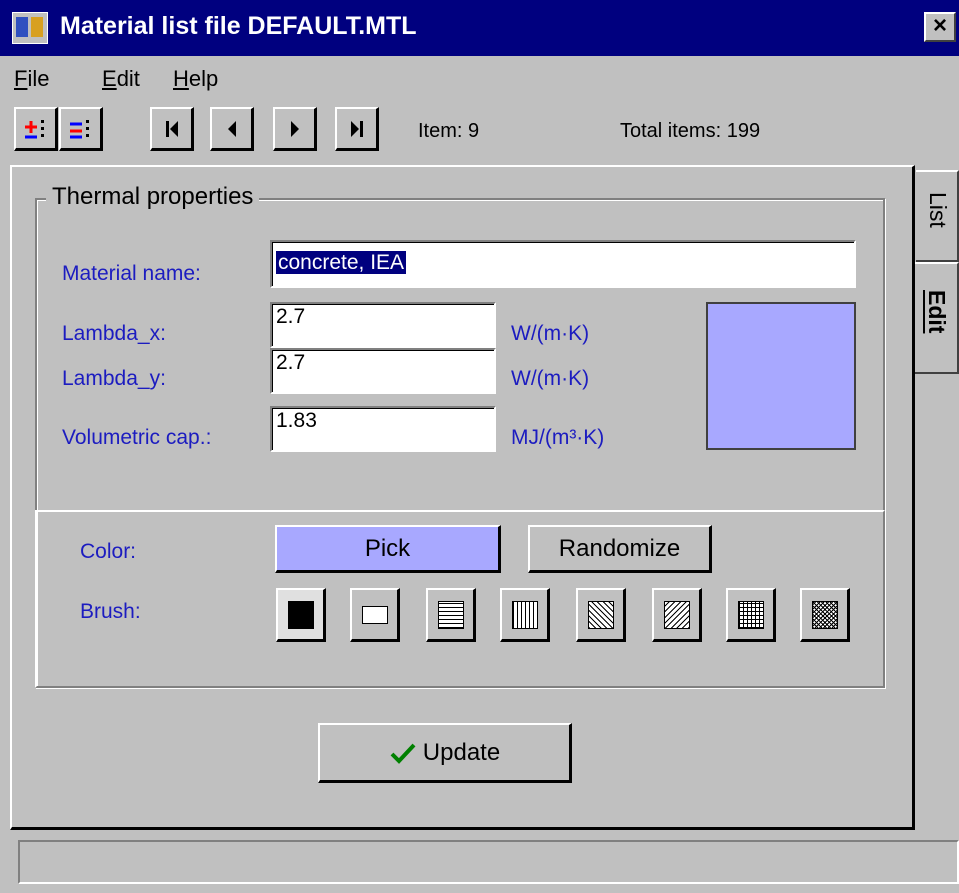 This screenshot has height=893, width=959. I want to click on brush-solid-button, so click(301, 615).